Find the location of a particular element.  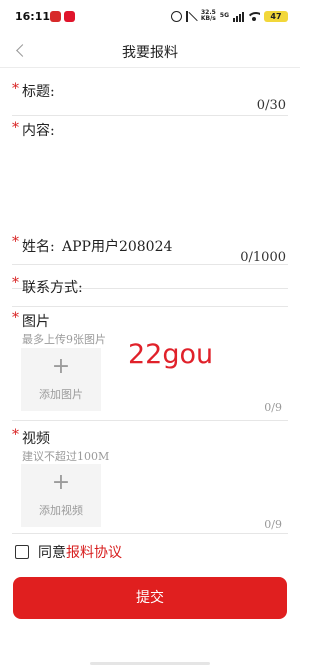

video-field: * 视频 建议不超过100M + 添加视频 0/9 is located at coordinates (150, 477).